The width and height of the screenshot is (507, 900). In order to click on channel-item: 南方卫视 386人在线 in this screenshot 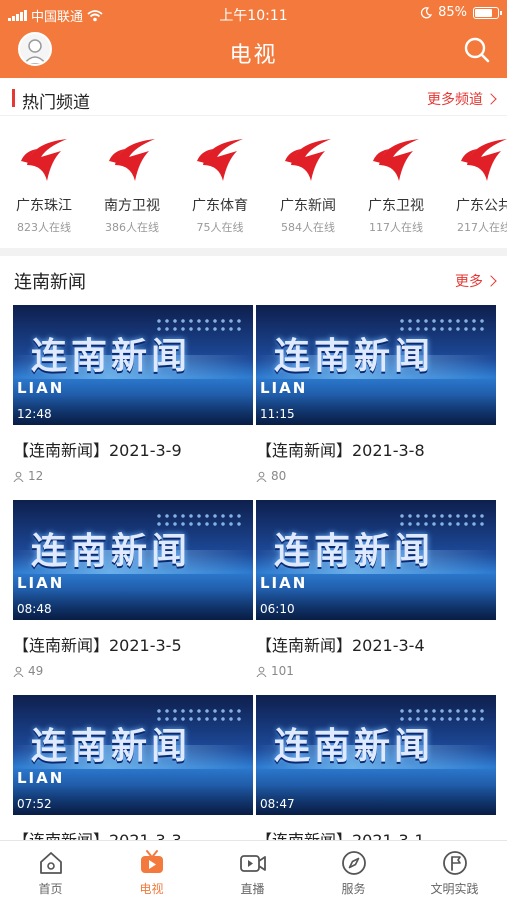, I will do `click(132, 176)`.